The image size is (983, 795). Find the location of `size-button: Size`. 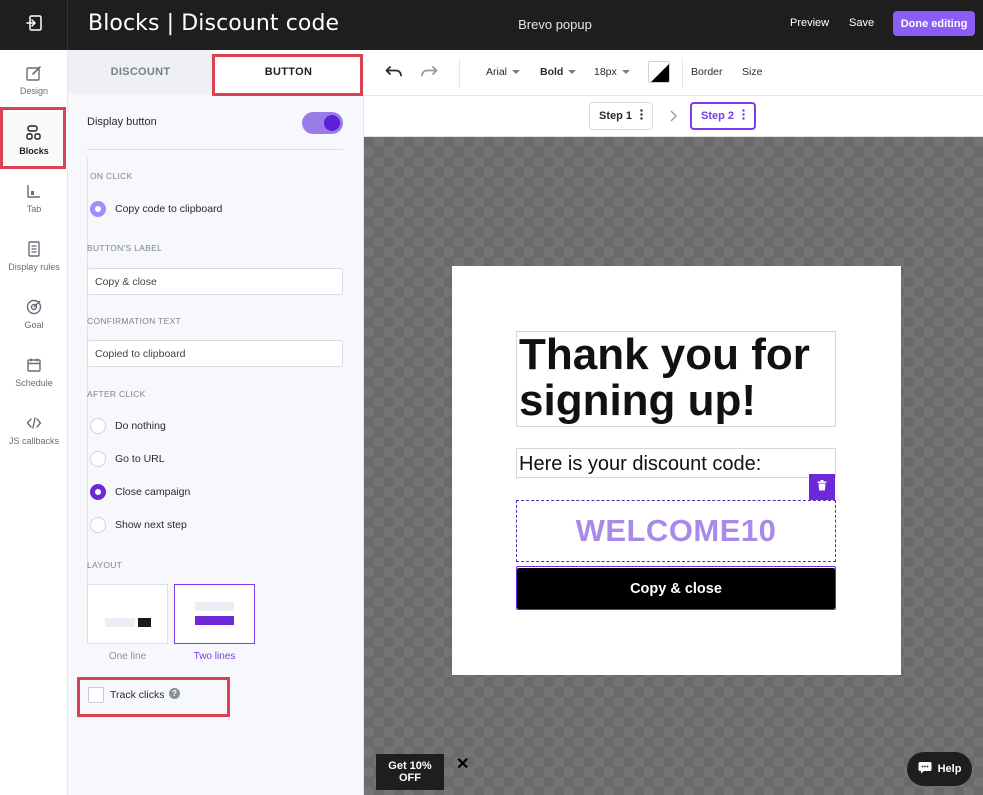

size-button: Size is located at coordinates (752, 72).